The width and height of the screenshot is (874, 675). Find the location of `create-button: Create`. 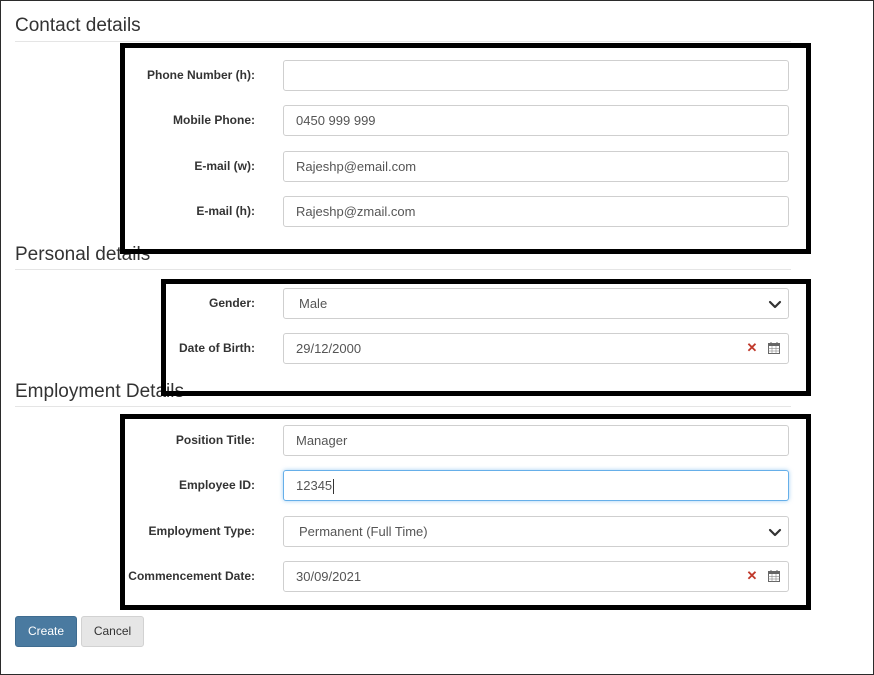

create-button: Create is located at coordinates (46, 631).